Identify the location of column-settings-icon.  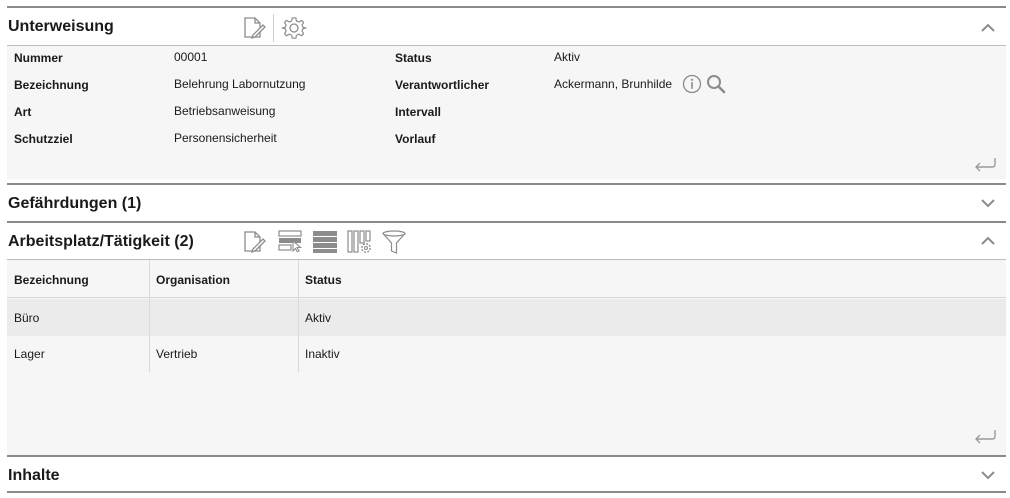
(360, 242).